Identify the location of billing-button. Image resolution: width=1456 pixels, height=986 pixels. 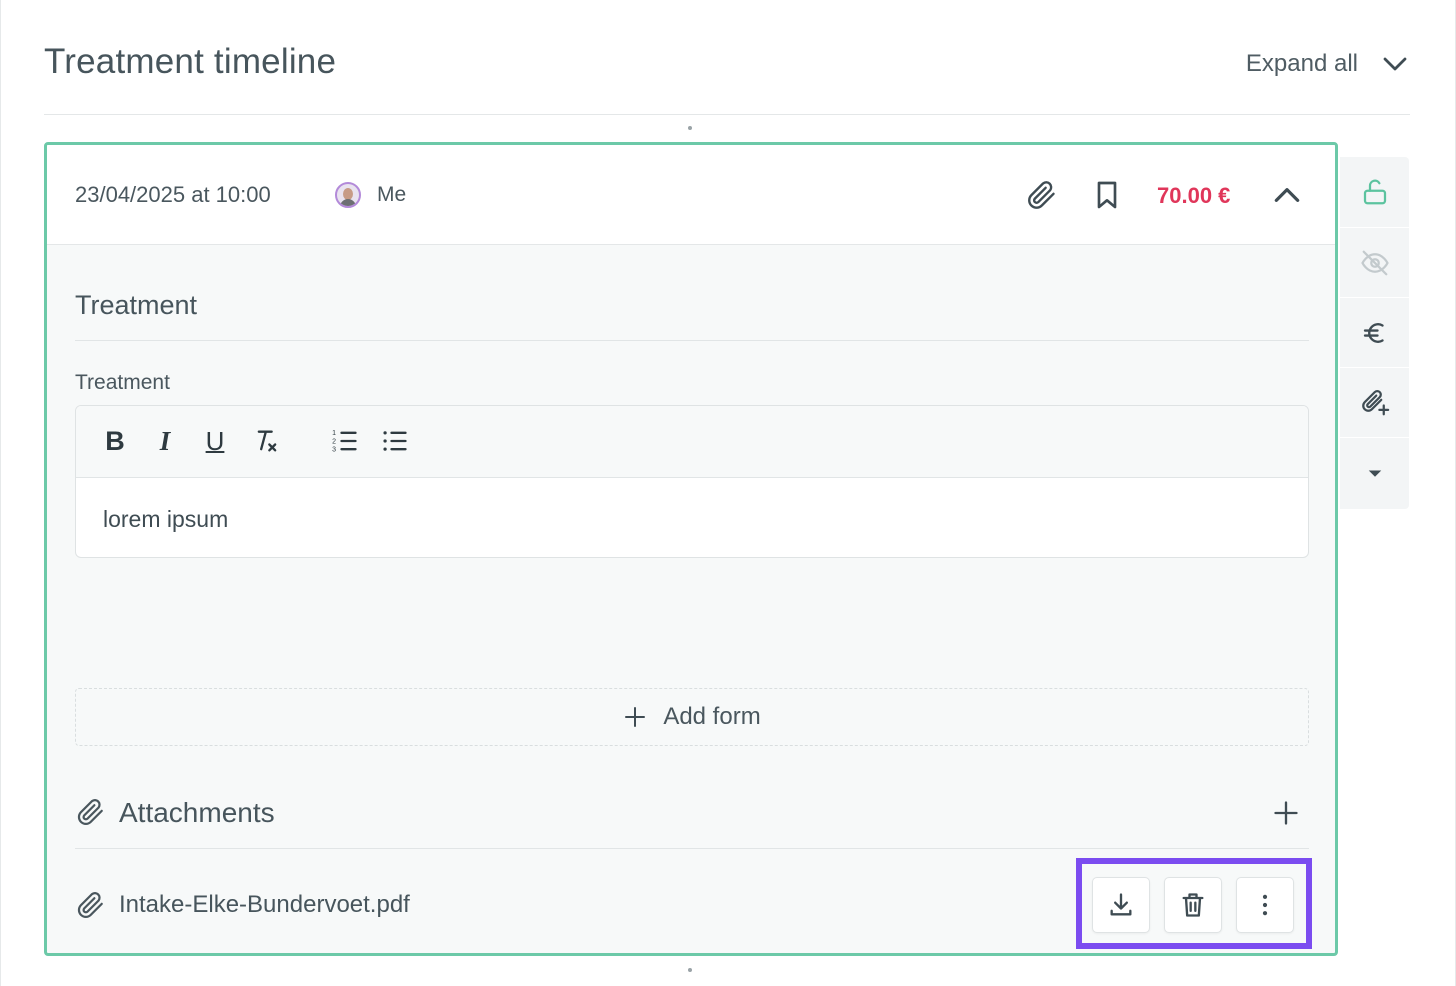
(1374, 332).